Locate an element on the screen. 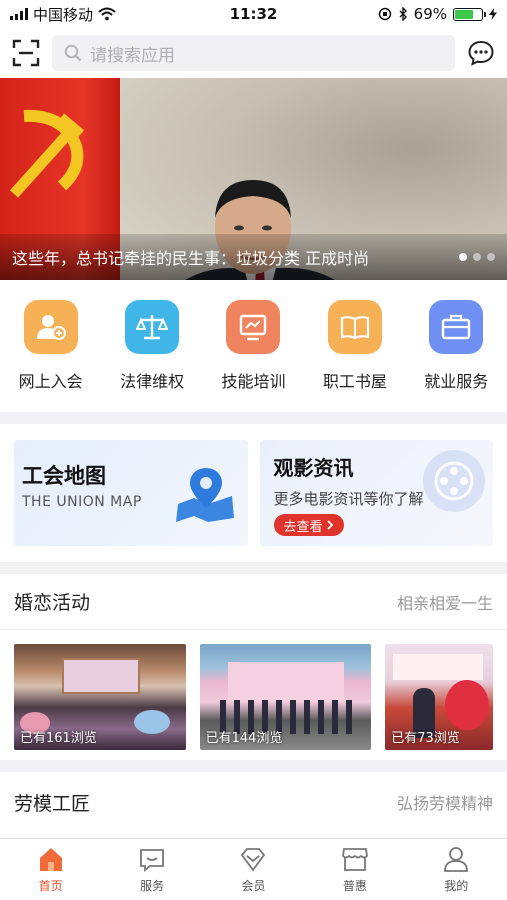  quick-entry-join-union: 网上入会 is located at coordinates (51, 356).